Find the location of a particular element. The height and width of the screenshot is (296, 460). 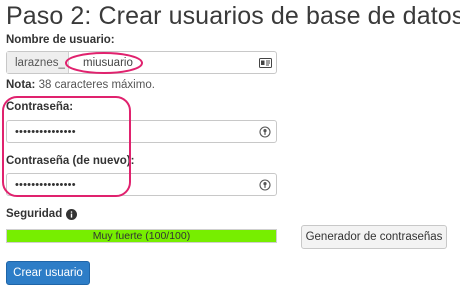

page-title: Paso 2: Crear usuarios de base de datos: is located at coordinates (233, 16).